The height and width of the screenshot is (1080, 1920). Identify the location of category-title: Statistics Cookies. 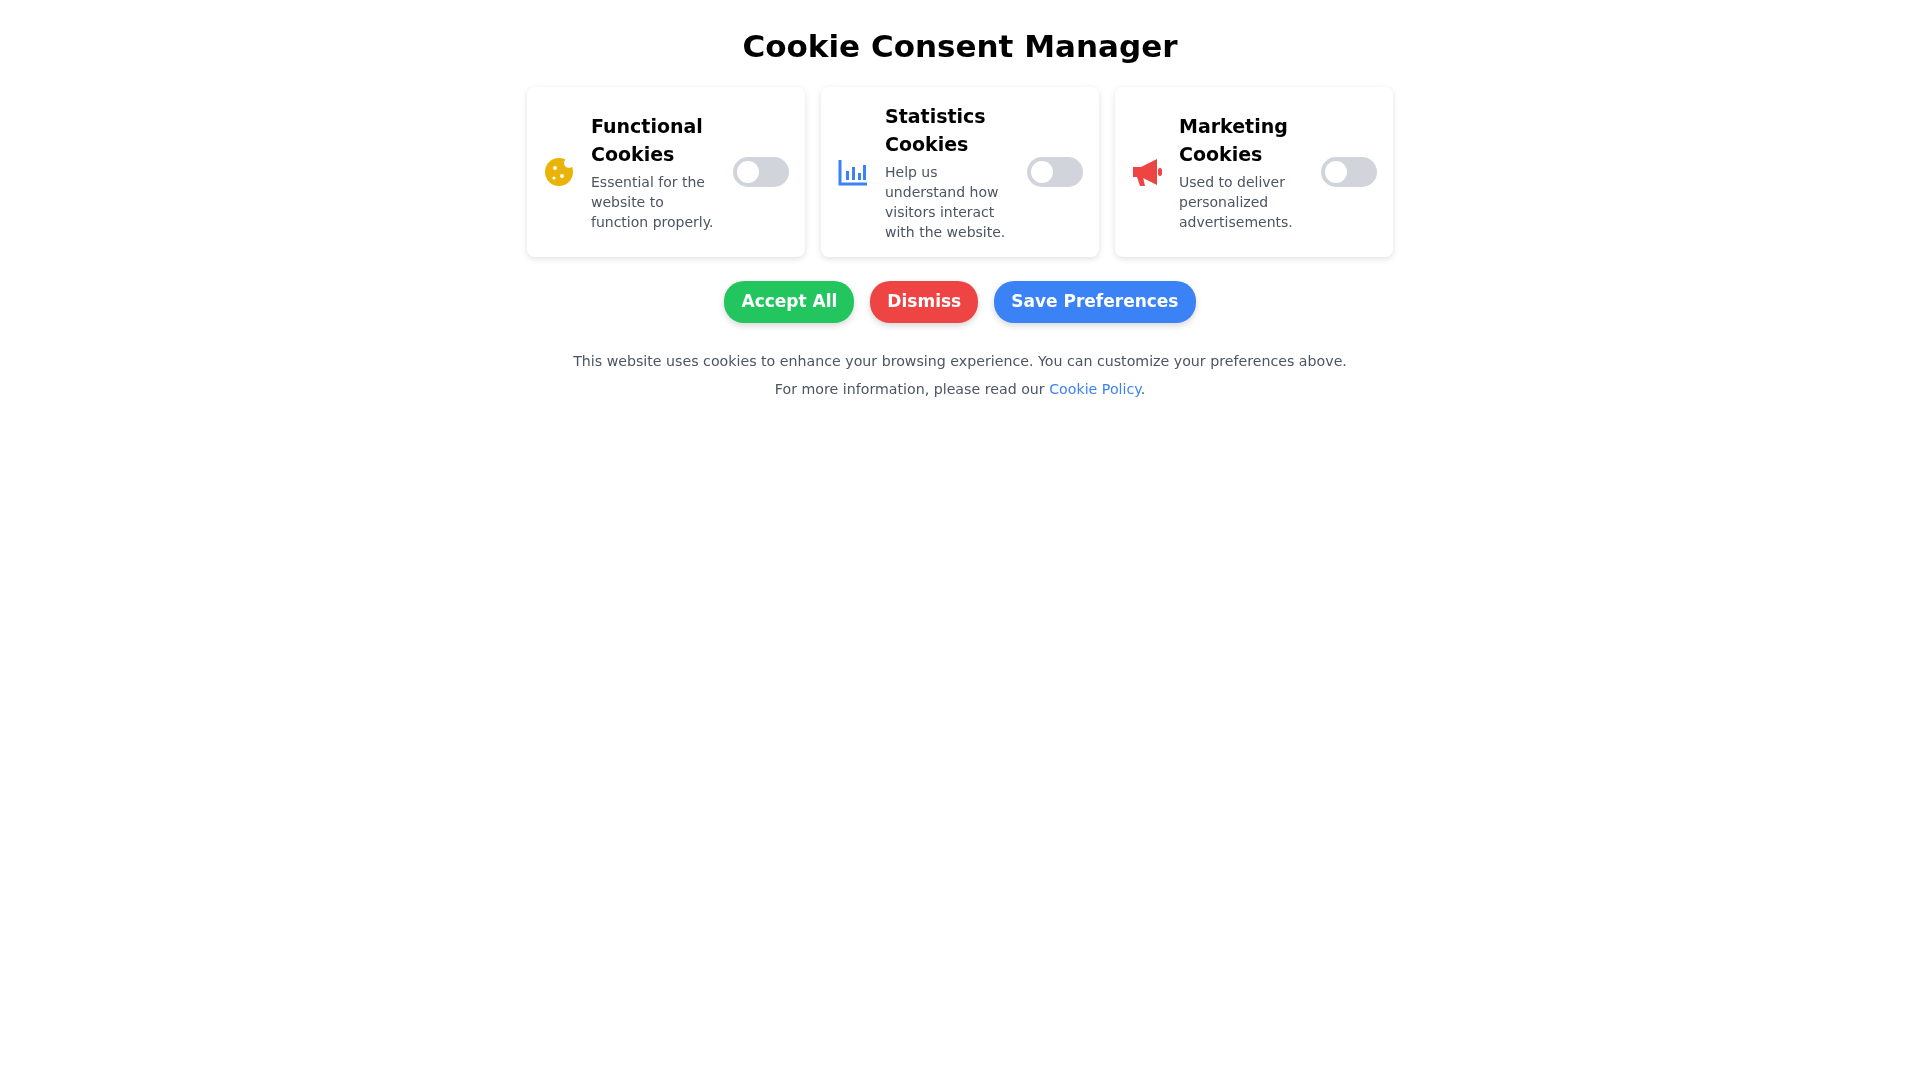
(936, 131).